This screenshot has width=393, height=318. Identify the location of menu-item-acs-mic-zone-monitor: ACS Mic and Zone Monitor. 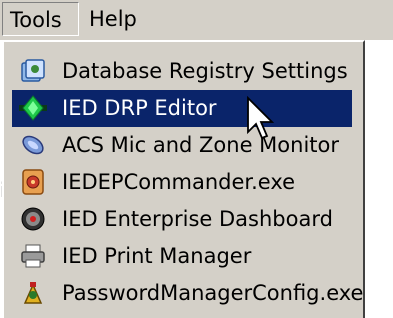
(182, 145).